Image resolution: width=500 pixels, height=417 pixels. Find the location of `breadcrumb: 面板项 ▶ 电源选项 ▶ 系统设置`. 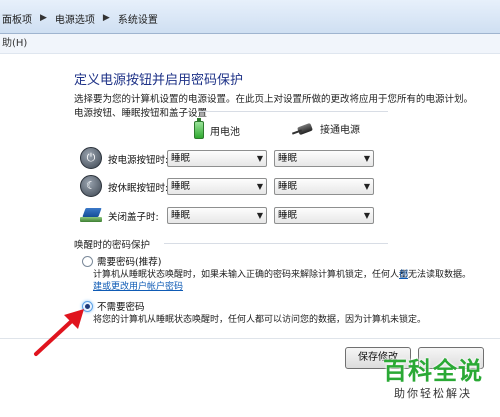

breadcrumb: 面板项 ▶ 电源选项 ▶ 系统设置 is located at coordinates (80, 18).